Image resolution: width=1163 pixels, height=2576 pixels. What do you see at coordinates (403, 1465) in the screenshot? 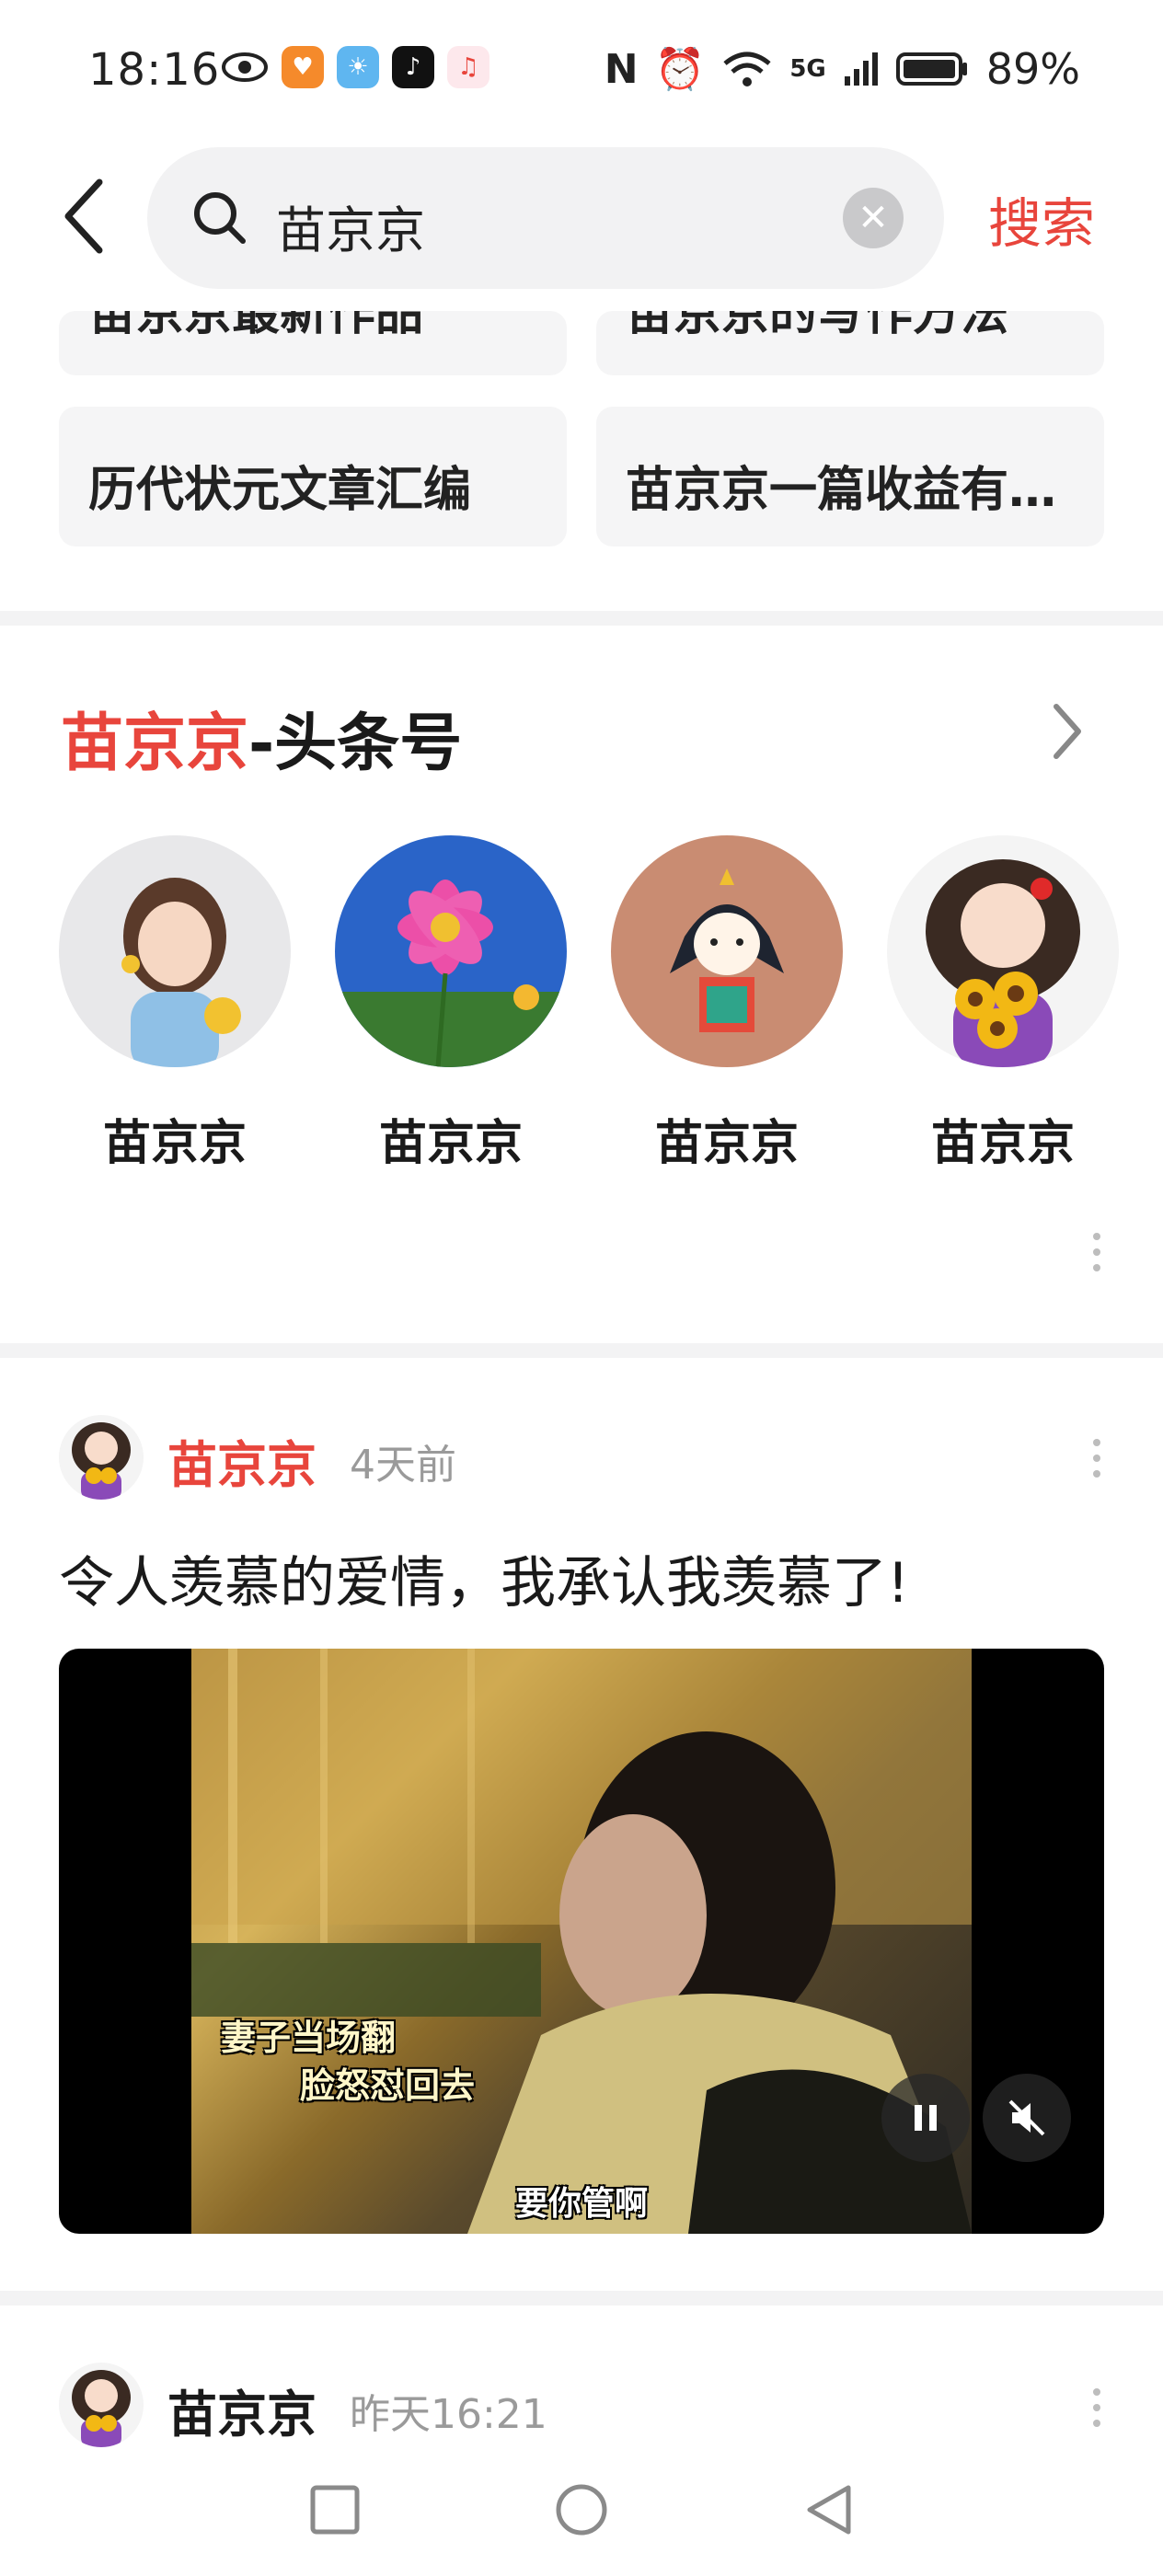
I see `post-time: 4天前` at bounding box center [403, 1465].